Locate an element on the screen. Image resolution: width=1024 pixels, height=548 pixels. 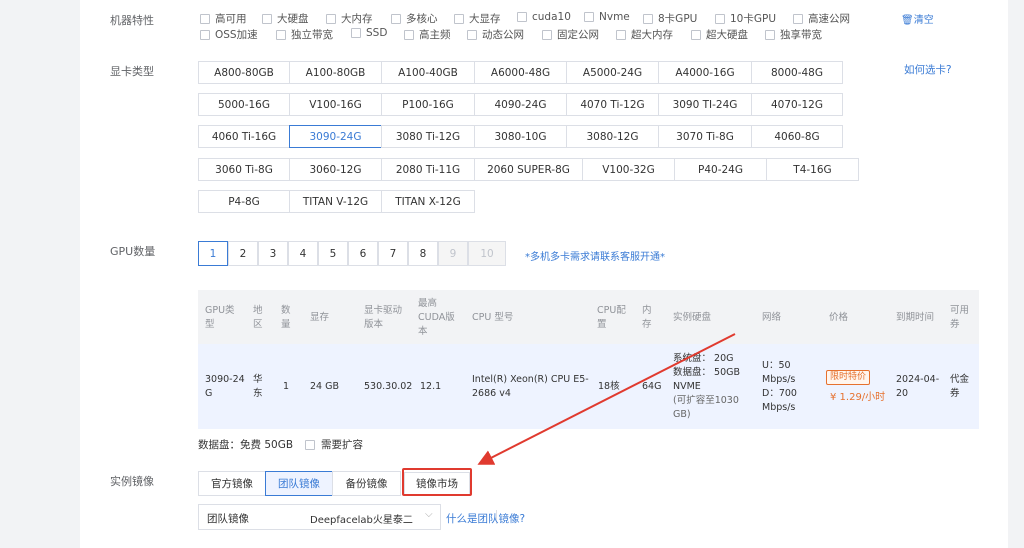
gpu-type-option: 4090-24G is located at coordinates (520, 104).